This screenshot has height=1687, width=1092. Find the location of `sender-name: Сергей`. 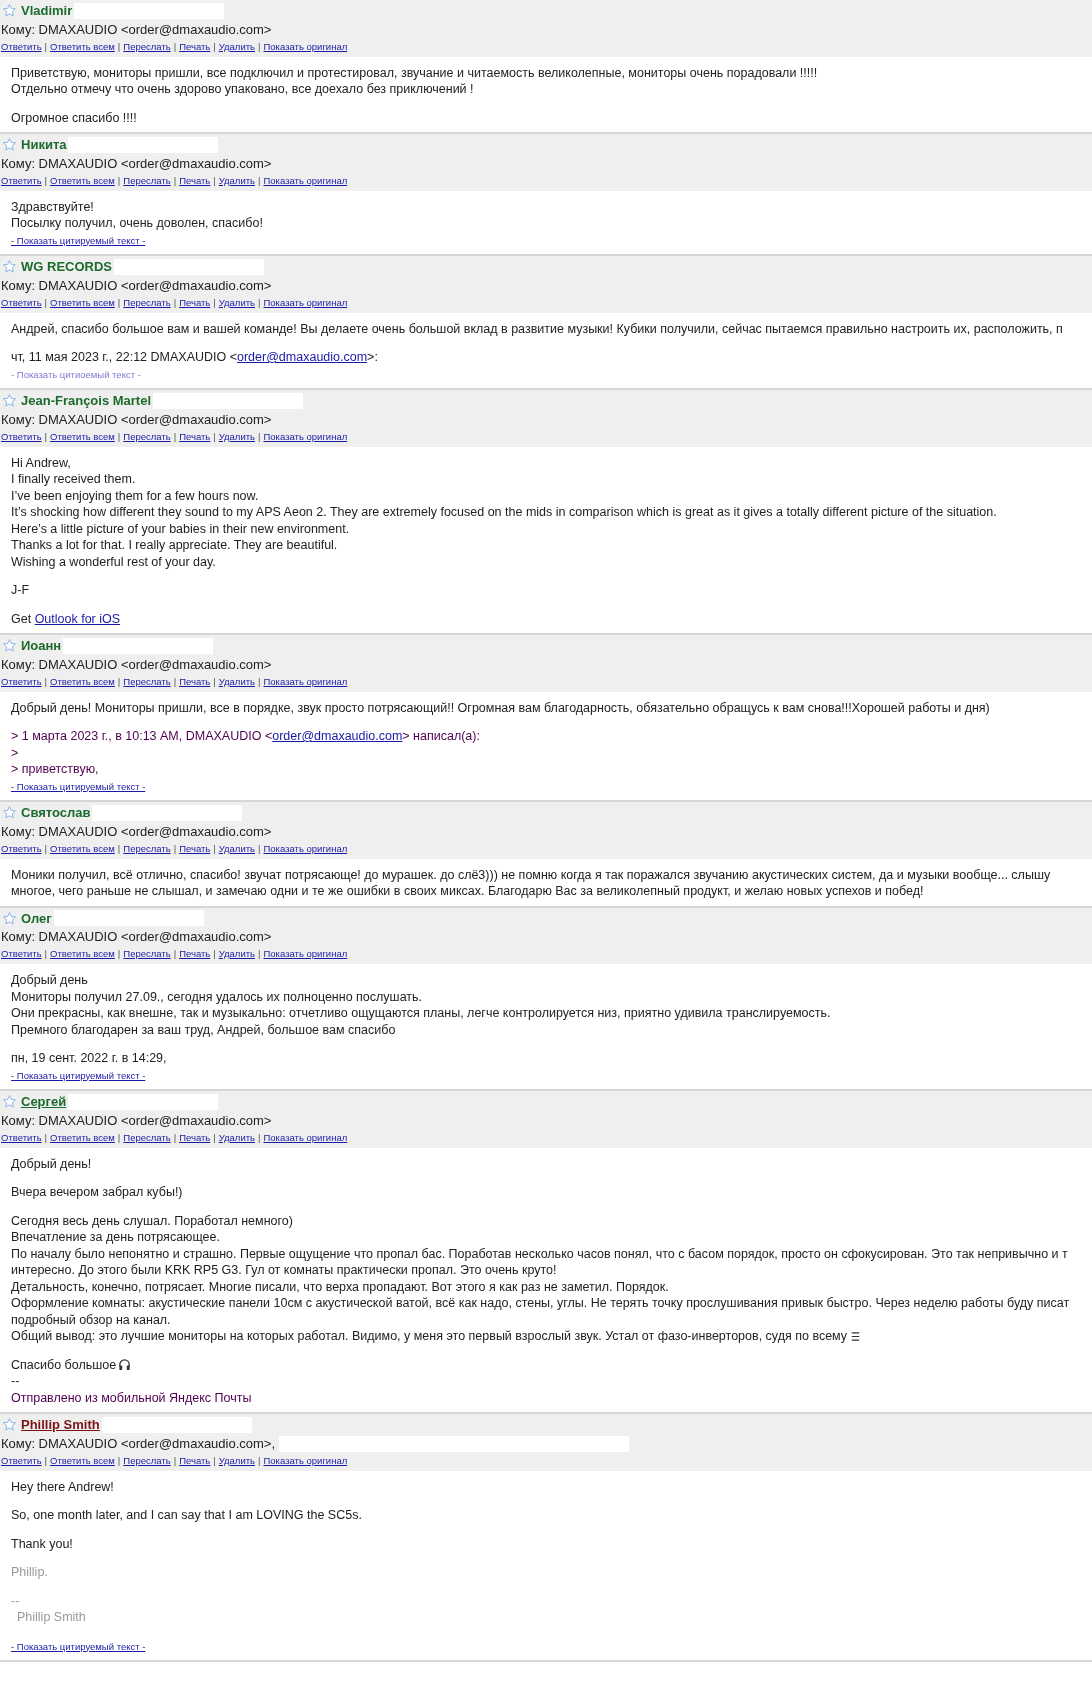

sender-name: Сергей is located at coordinates (44, 1102).